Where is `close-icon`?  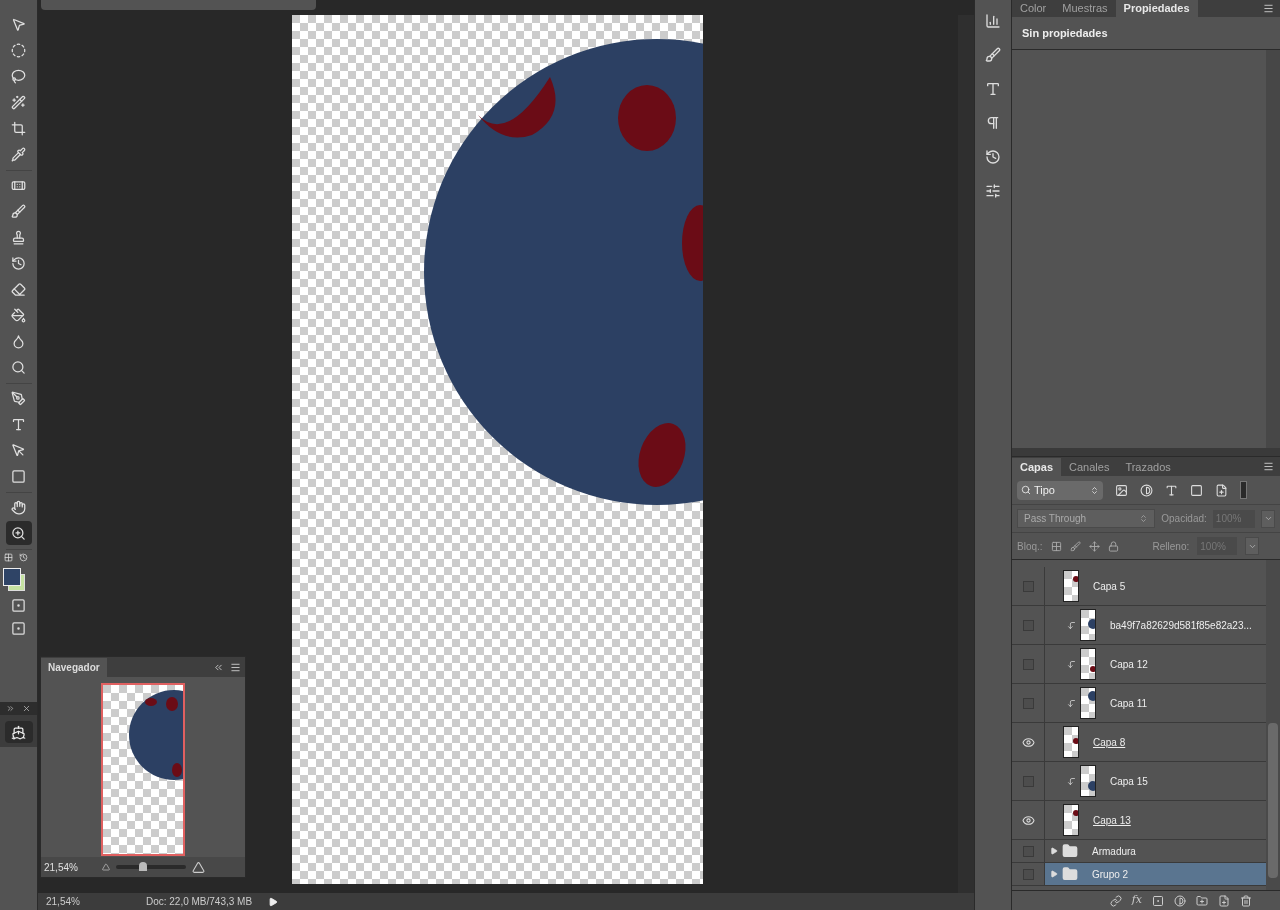 close-icon is located at coordinates (26, 708).